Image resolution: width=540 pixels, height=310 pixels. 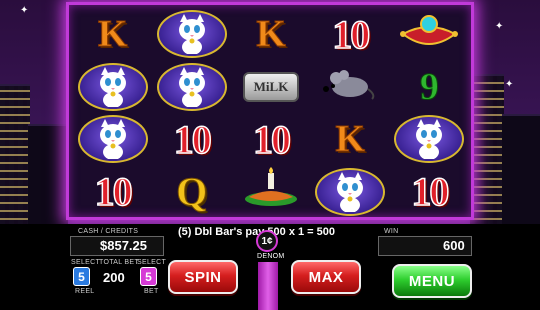 What do you see at coordinates (114, 277) in the screenshot?
I see `total-bet-value: 200` at bounding box center [114, 277].